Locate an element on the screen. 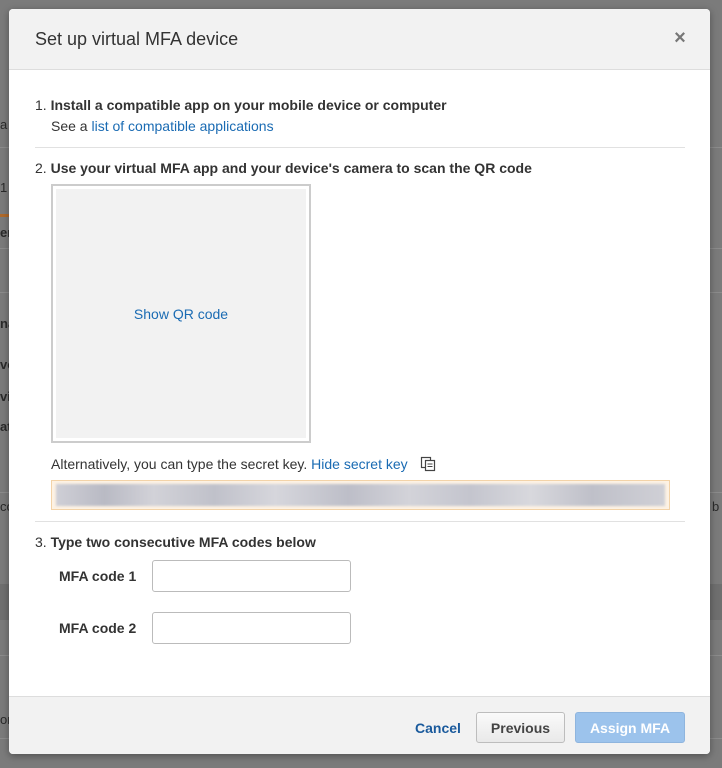  dialog-title: Set up virtual MFA device is located at coordinates (137, 39).